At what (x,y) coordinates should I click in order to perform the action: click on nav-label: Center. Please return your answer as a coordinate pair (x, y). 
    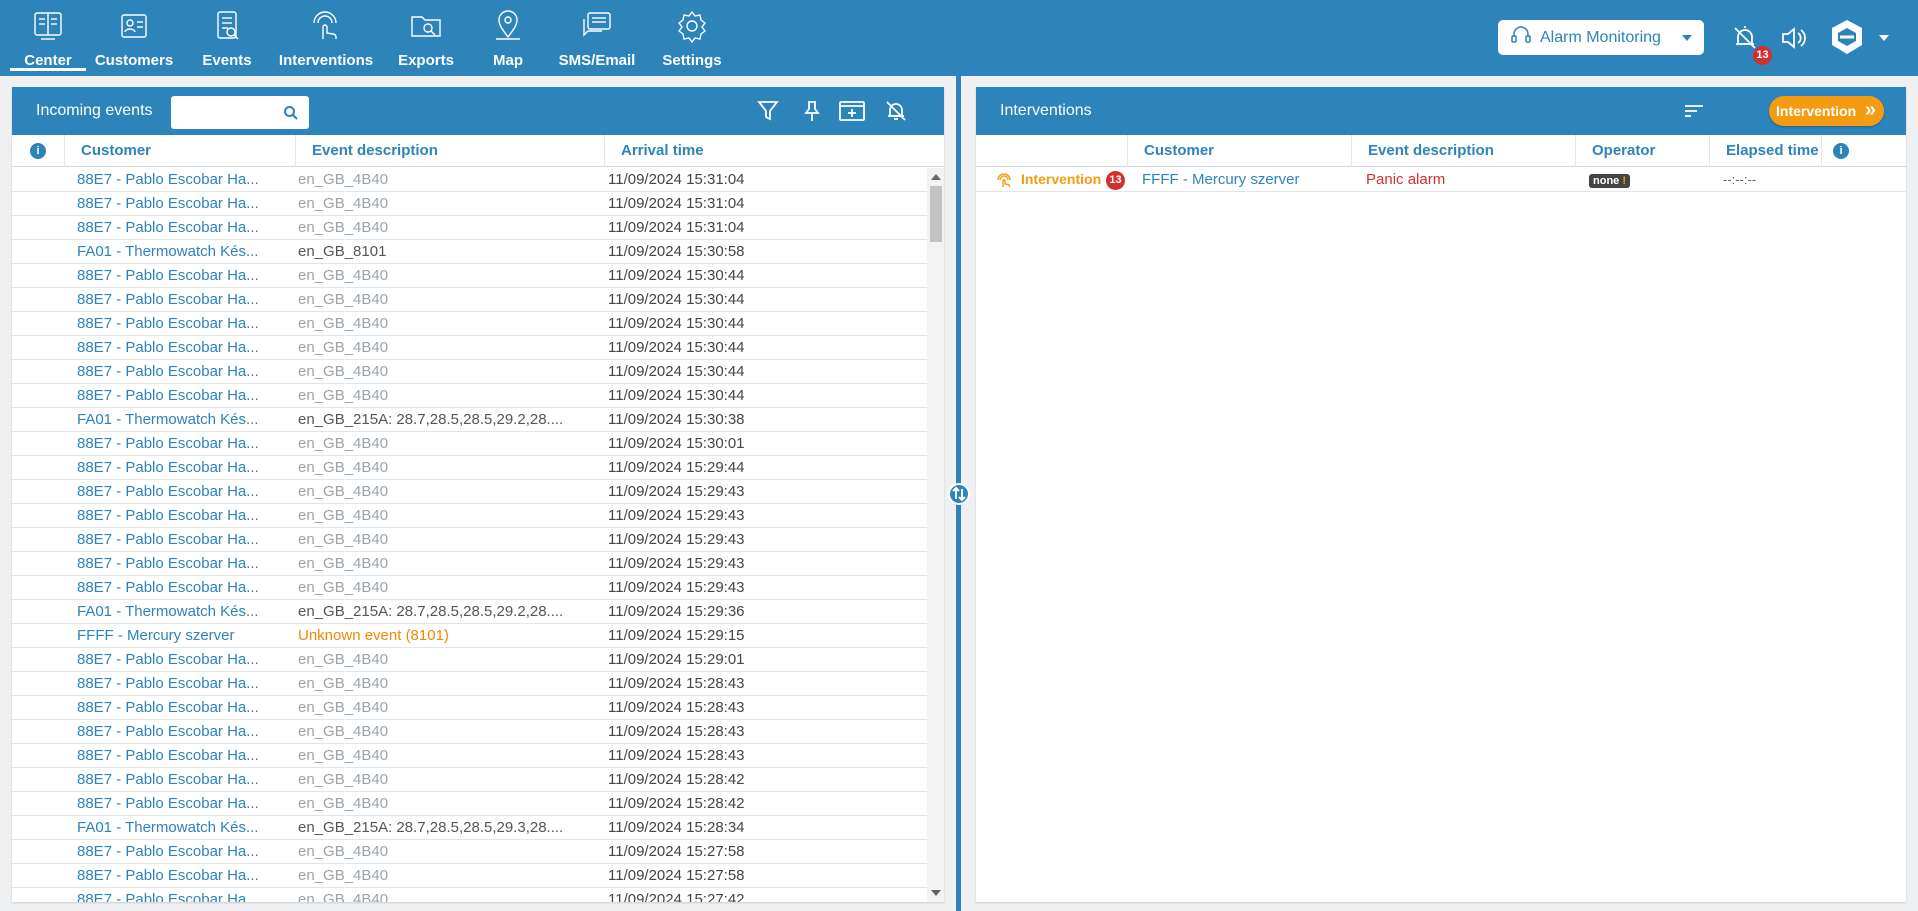
    Looking at the image, I should click on (48, 60).